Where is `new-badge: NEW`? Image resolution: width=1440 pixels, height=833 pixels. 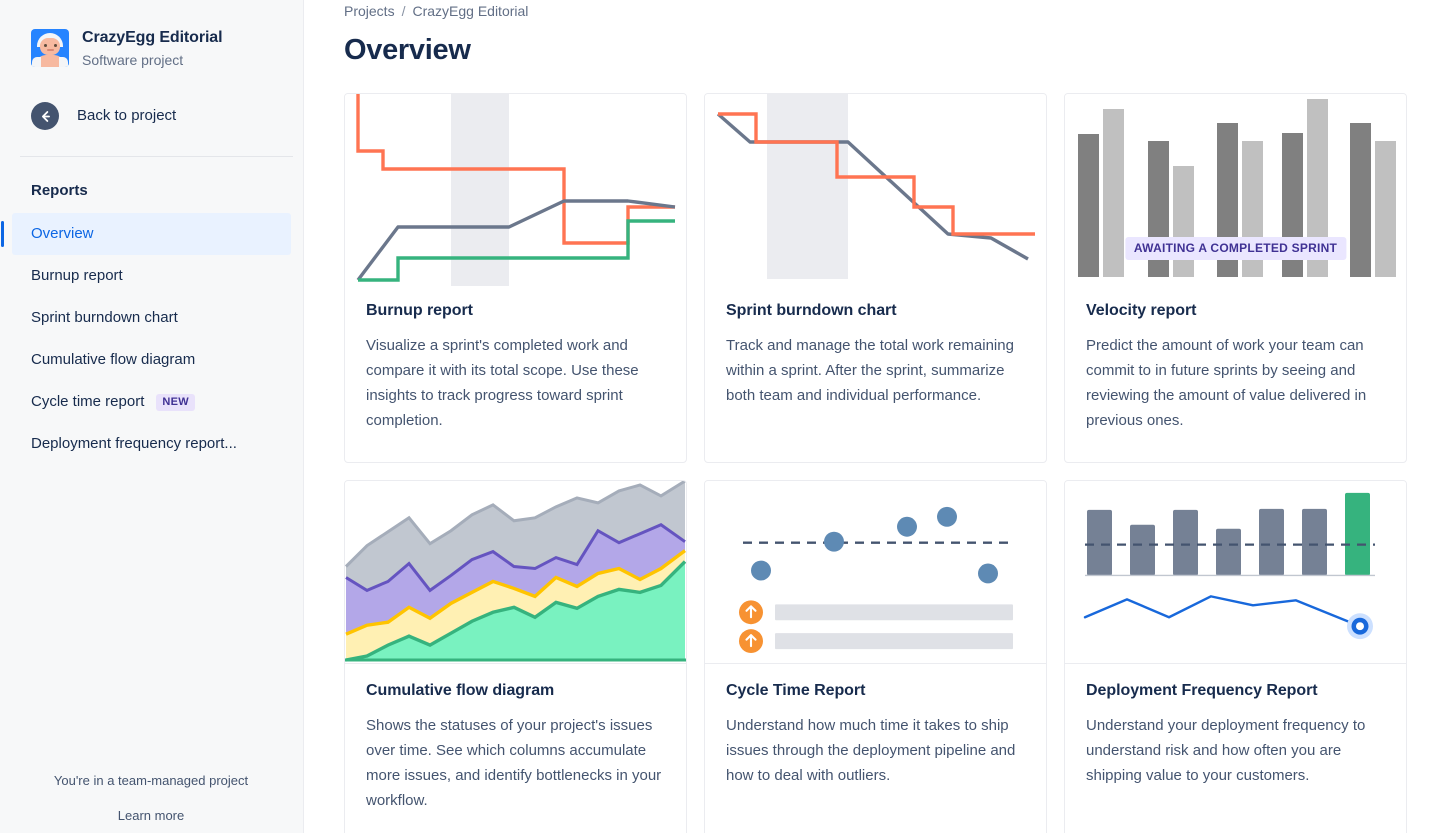
new-badge: NEW is located at coordinates (175, 402).